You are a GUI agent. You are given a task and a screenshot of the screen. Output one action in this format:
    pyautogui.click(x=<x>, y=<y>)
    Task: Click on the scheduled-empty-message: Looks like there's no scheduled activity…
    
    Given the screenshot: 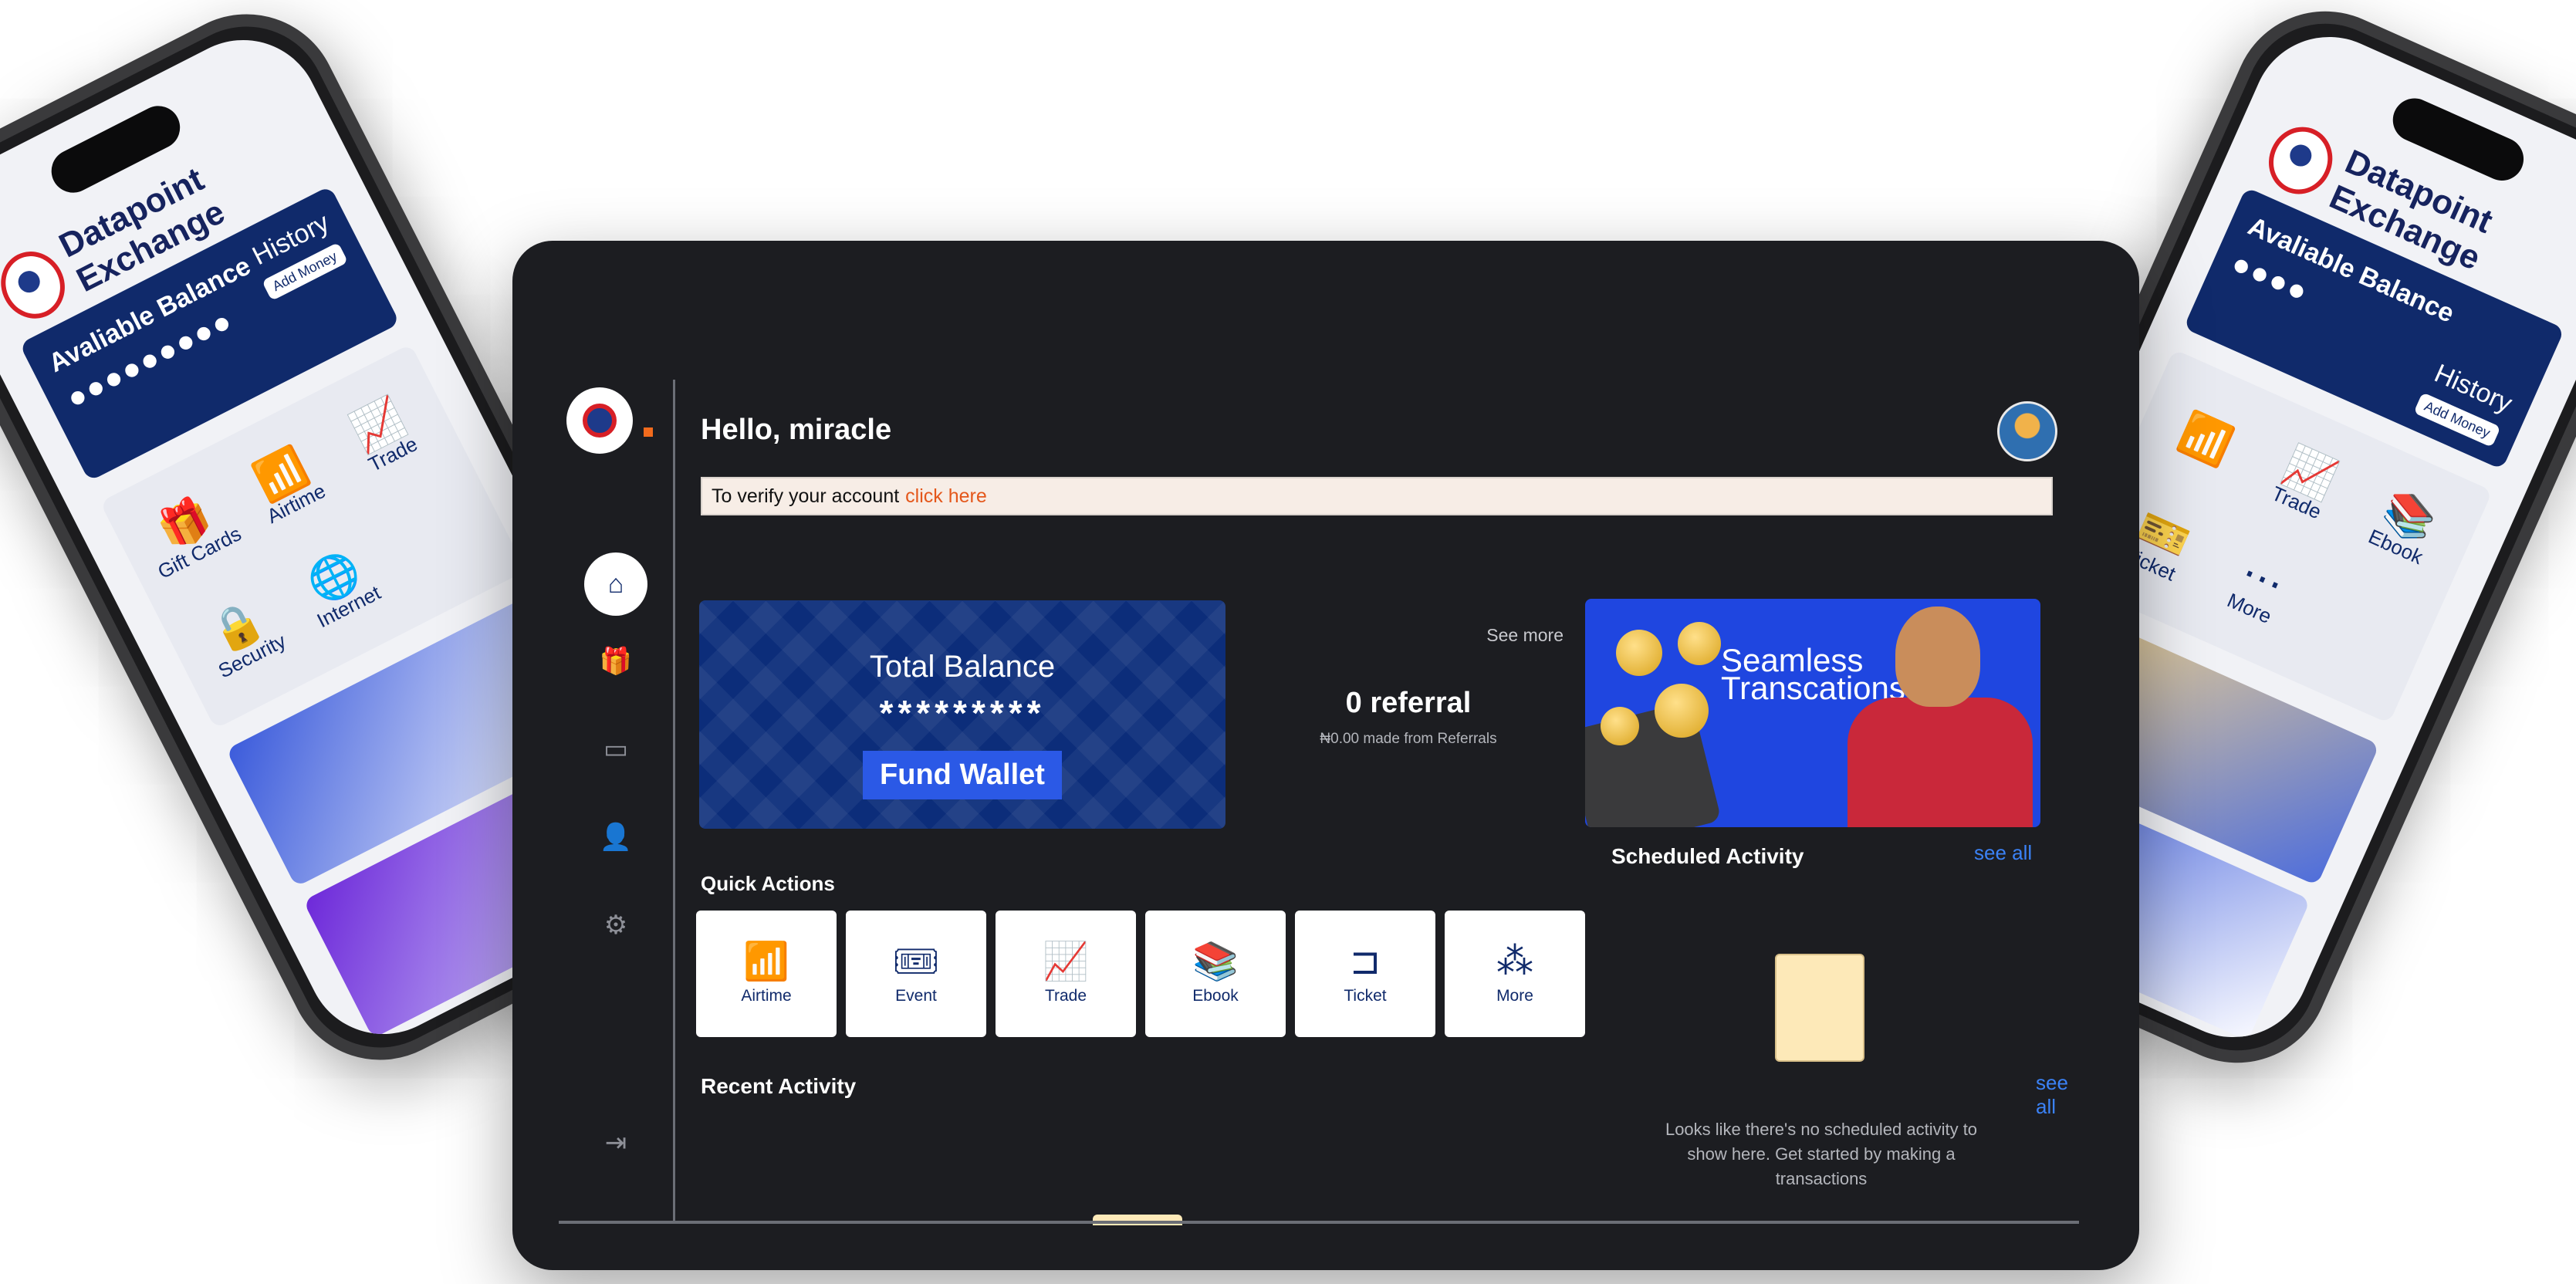 What is the action you would take?
    pyautogui.click(x=1821, y=1154)
    